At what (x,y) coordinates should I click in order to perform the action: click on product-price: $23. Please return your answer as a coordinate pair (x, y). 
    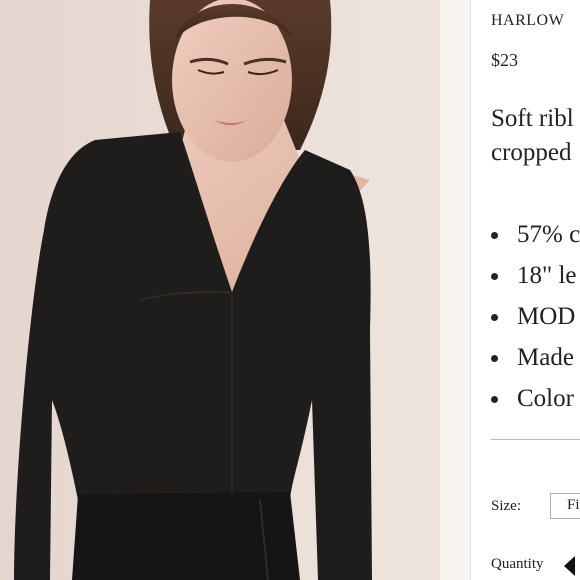
    Looking at the image, I should click on (504, 60).